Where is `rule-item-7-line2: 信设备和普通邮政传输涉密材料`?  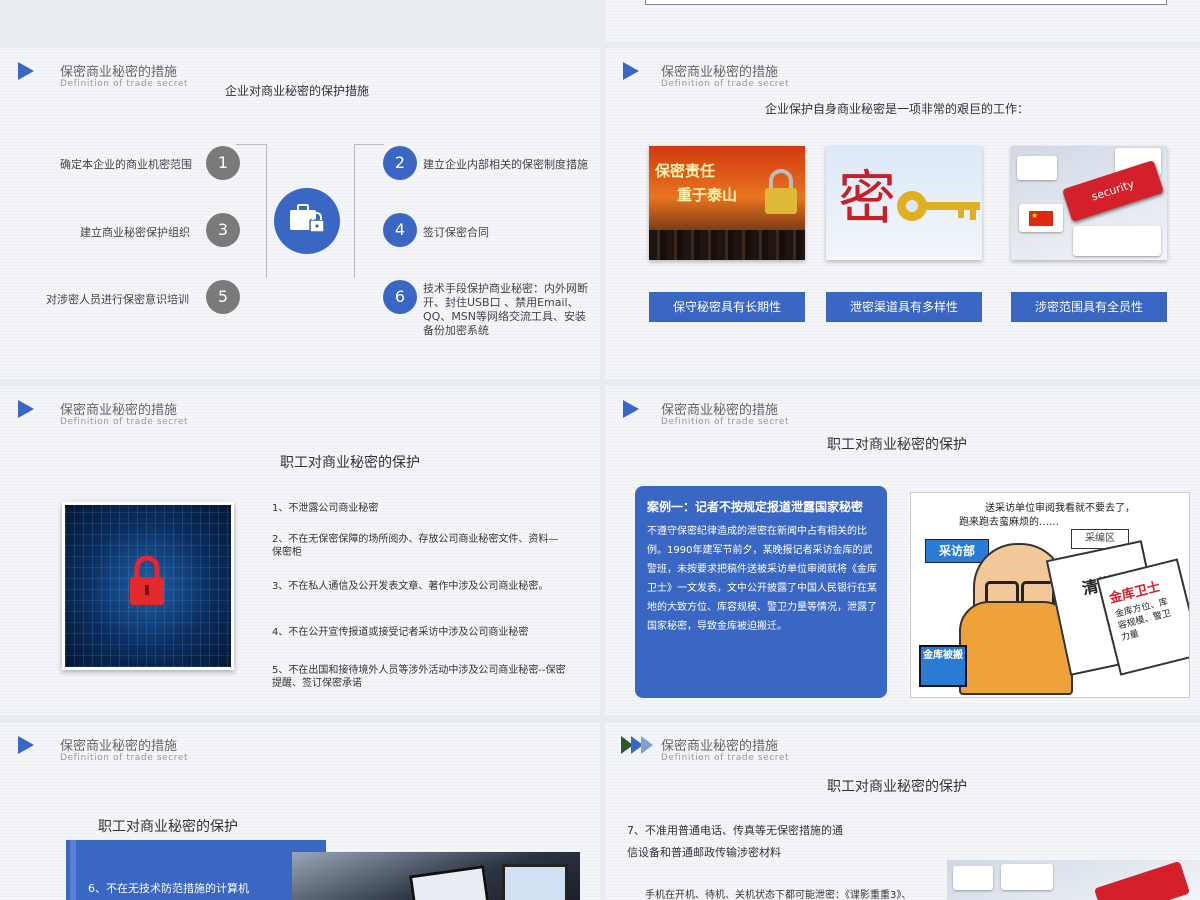
rule-item-7-line2: 信设备和普通邮政传输涉密材料 is located at coordinates (704, 852).